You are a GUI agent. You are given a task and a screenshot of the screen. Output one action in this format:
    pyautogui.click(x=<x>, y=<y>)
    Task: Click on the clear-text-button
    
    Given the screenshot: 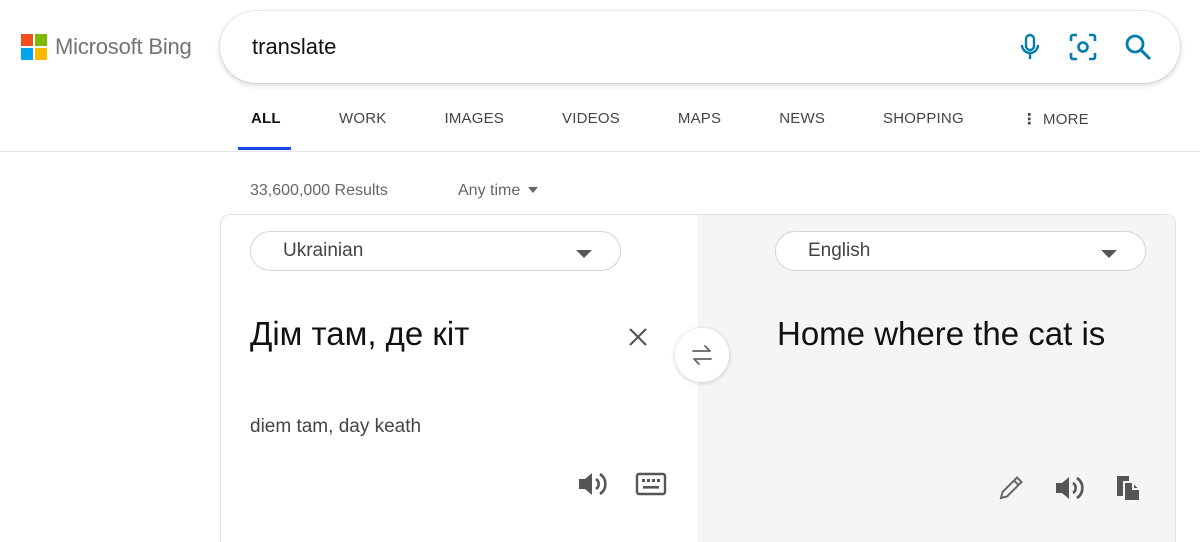 What is the action you would take?
    pyautogui.click(x=638, y=337)
    